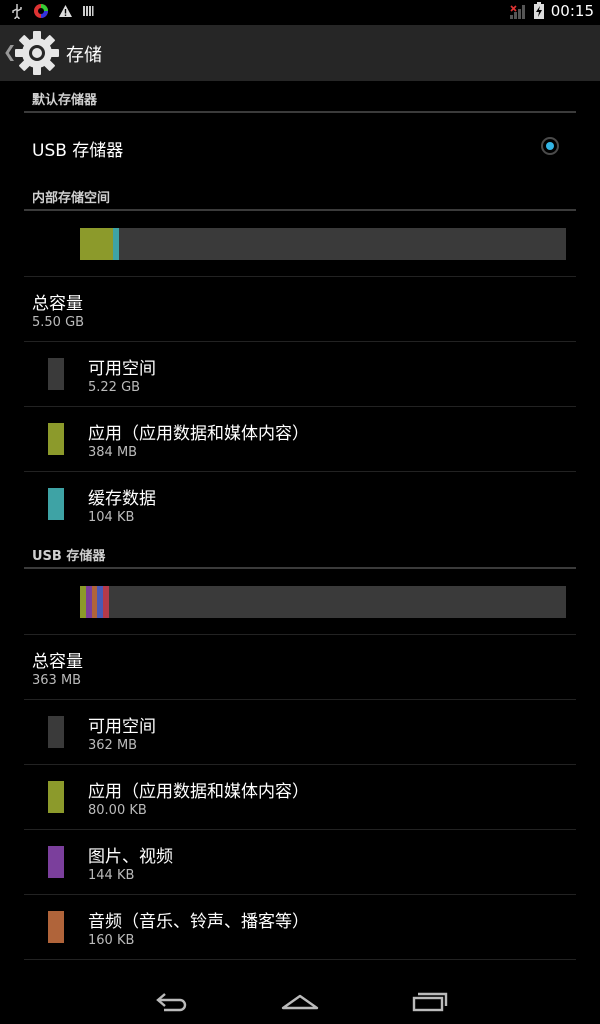 This screenshot has width=600, height=1024. Describe the element at coordinates (198, 922) in the screenshot. I see `item-label: 音频（音乐、铃声、播客等）` at that location.